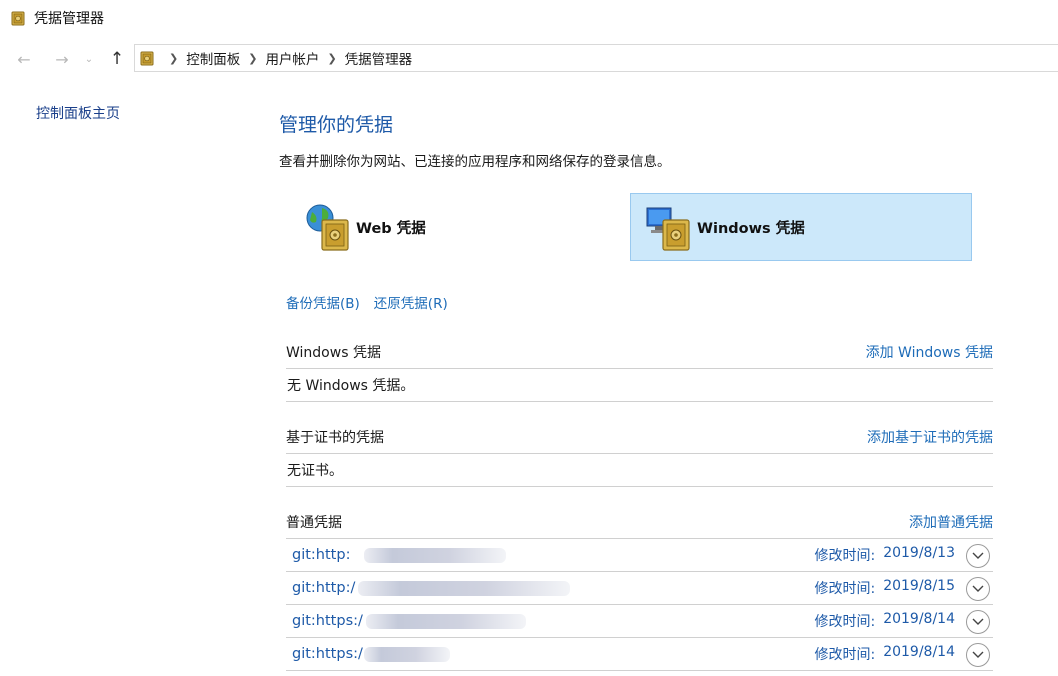 This screenshot has height=676, width=1058. I want to click on certificate-credentials-section: 基于证书的凭据 添加基于证书的凭据 无证书。, so click(639, 453).